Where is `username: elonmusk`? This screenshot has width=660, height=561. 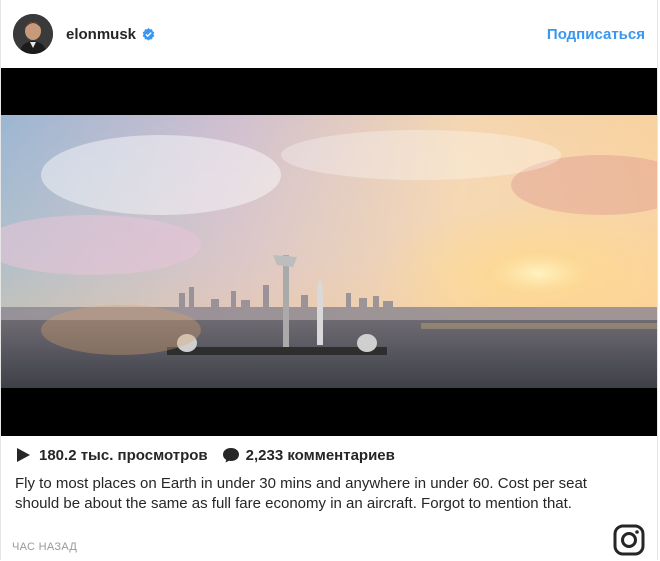 username: elonmusk is located at coordinates (101, 34).